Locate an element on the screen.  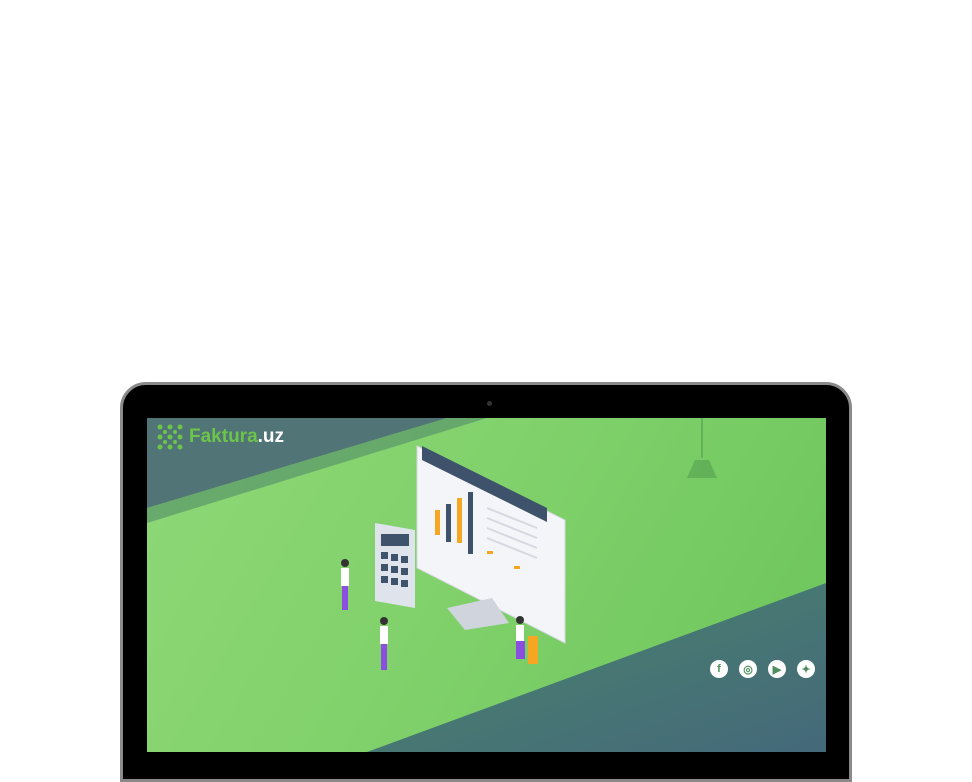
youtube-icon: ▶ is located at coordinates (777, 669).